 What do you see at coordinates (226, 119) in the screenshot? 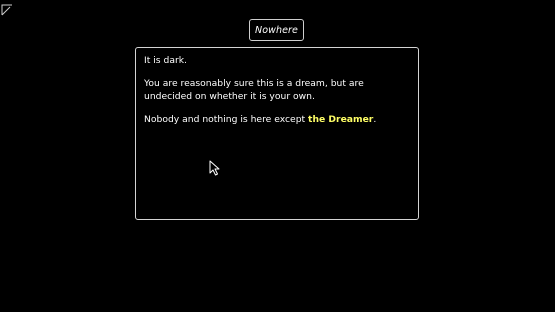
I see `narrative-line-3-prefix: Nobody and nothing is here except` at bounding box center [226, 119].